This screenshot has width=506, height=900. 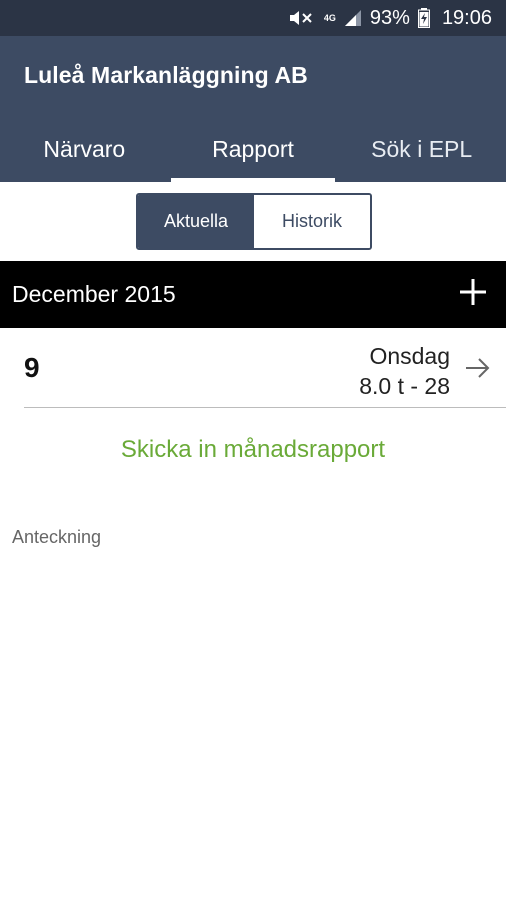 I want to click on app-title: Luleå Markanläggning AB, so click(x=166, y=75).